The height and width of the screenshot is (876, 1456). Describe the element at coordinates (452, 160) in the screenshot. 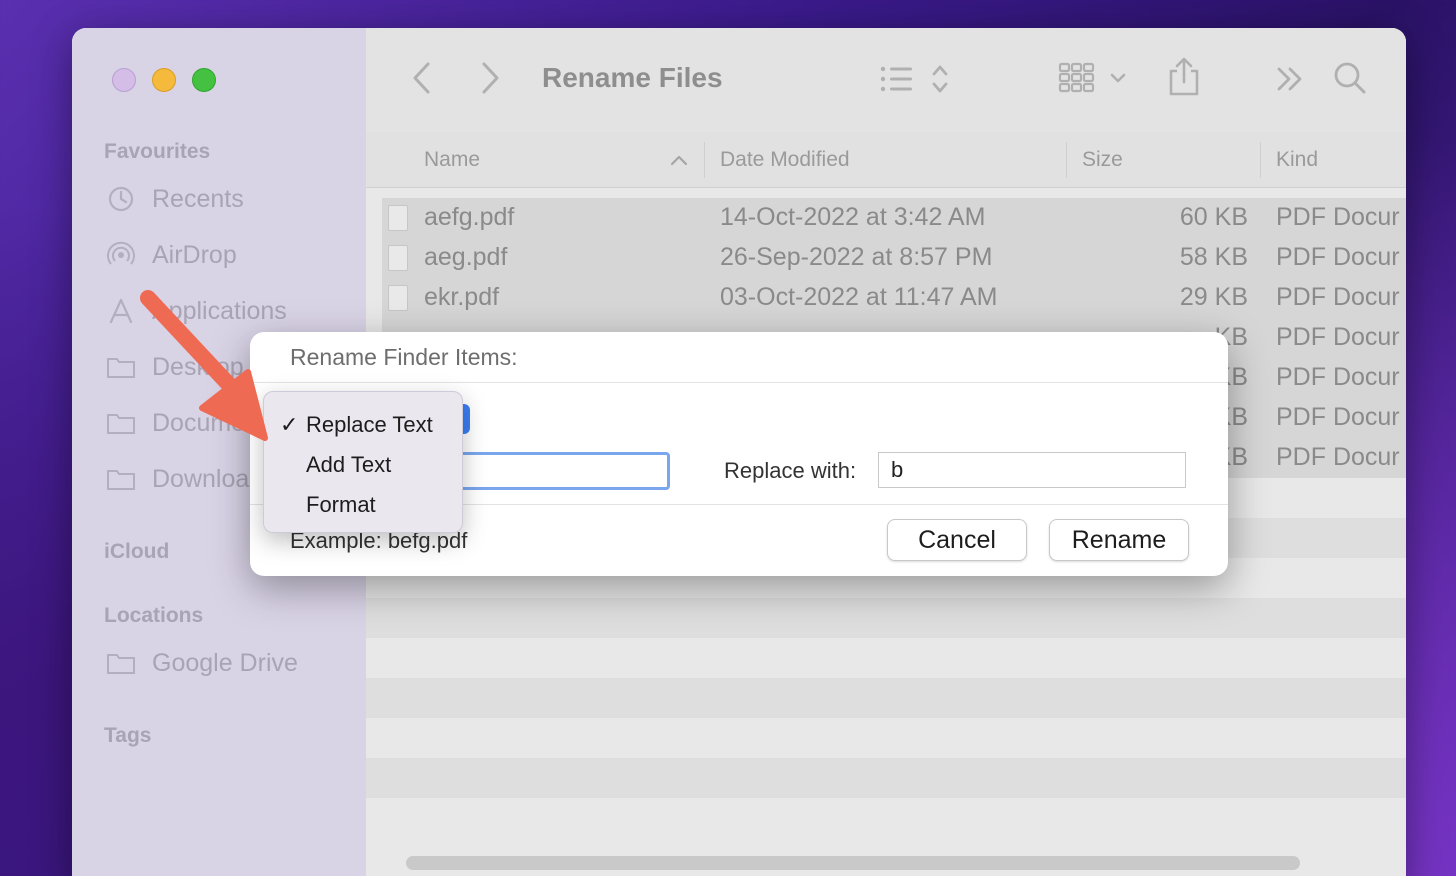

I see `column-name: Name` at that location.